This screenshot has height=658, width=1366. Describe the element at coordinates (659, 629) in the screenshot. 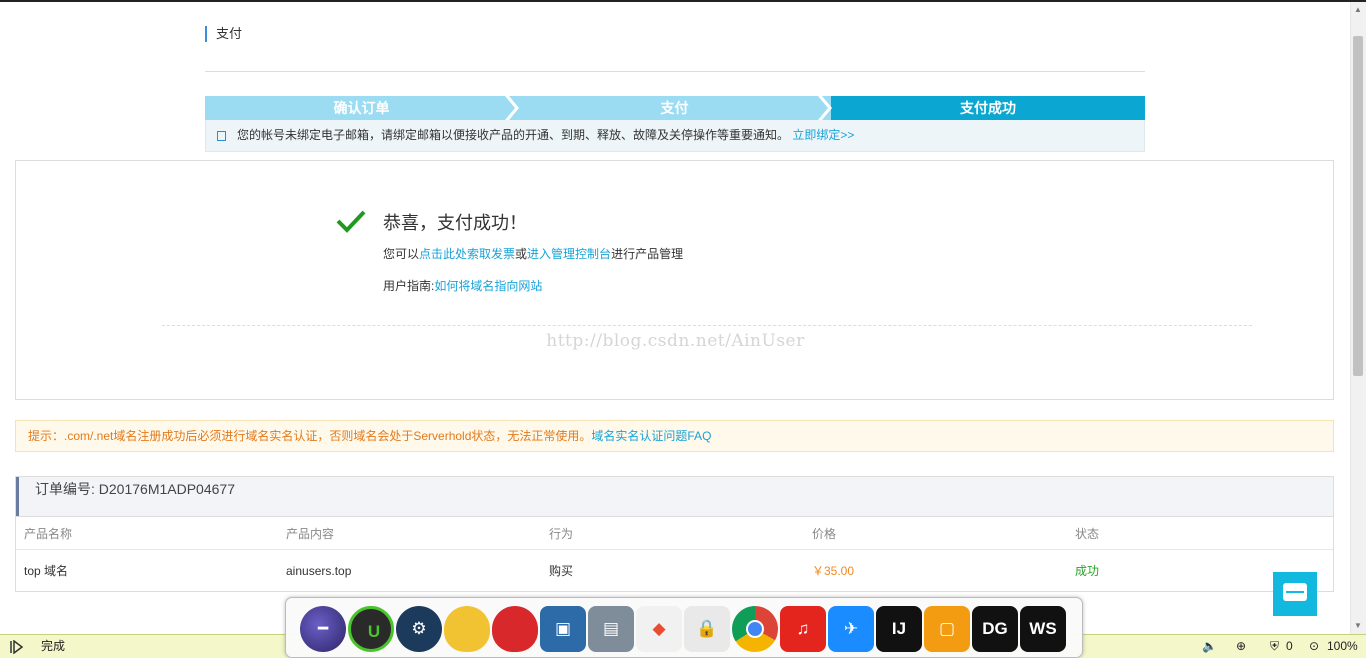

I see `git-icon: ◆` at that location.